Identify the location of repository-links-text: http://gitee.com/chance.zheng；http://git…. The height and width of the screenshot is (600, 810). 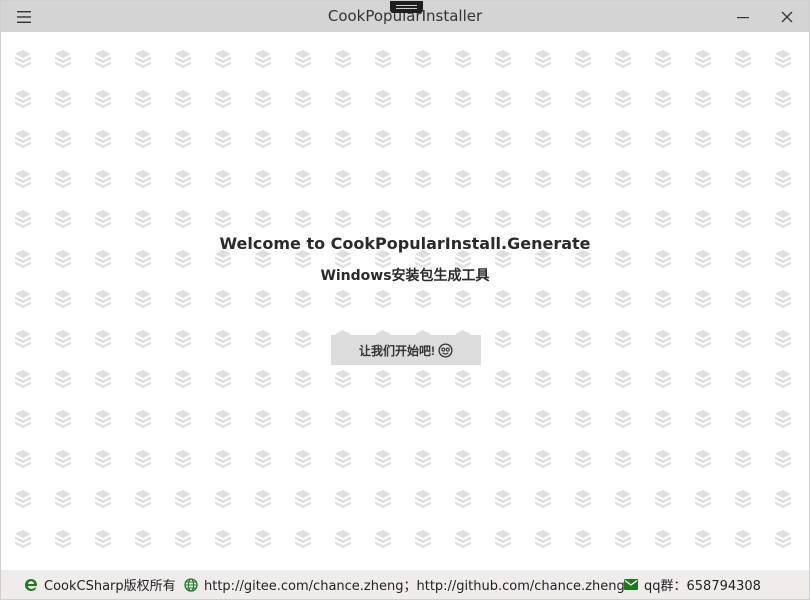
(414, 584).